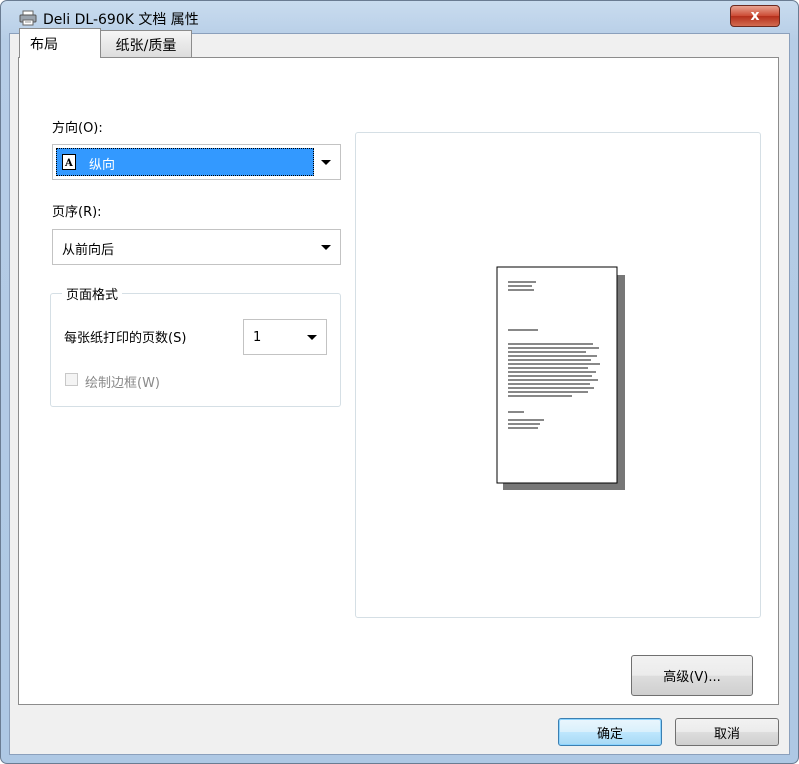 This screenshot has height=764, width=799. What do you see at coordinates (196, 162) in the screenshot?
I see `orientation-select: A 纵向` at bounding box center [196, 162].